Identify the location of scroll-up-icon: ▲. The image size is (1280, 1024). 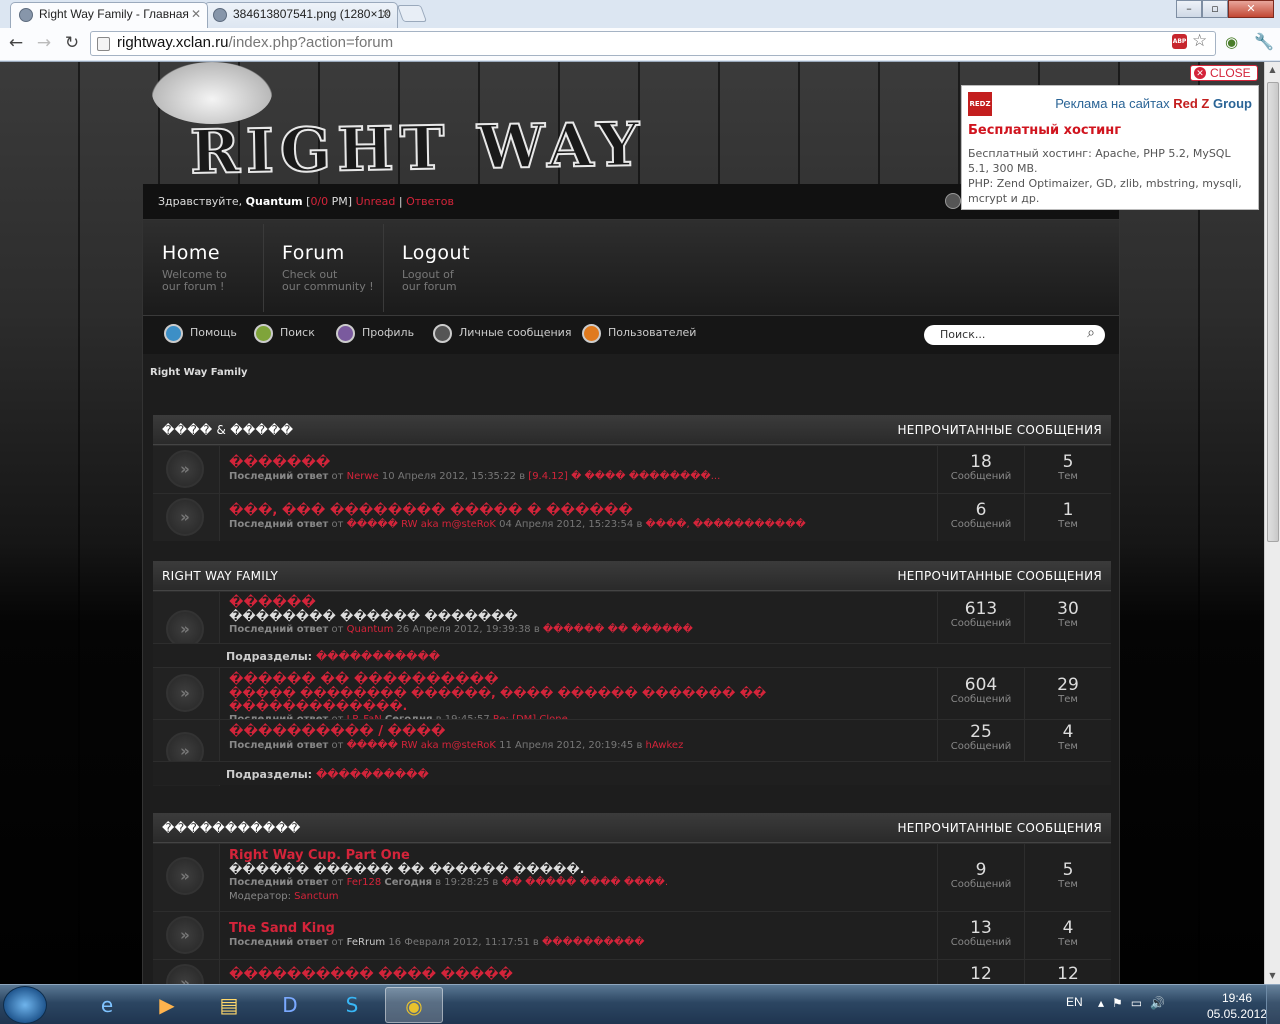
(1272, 70).